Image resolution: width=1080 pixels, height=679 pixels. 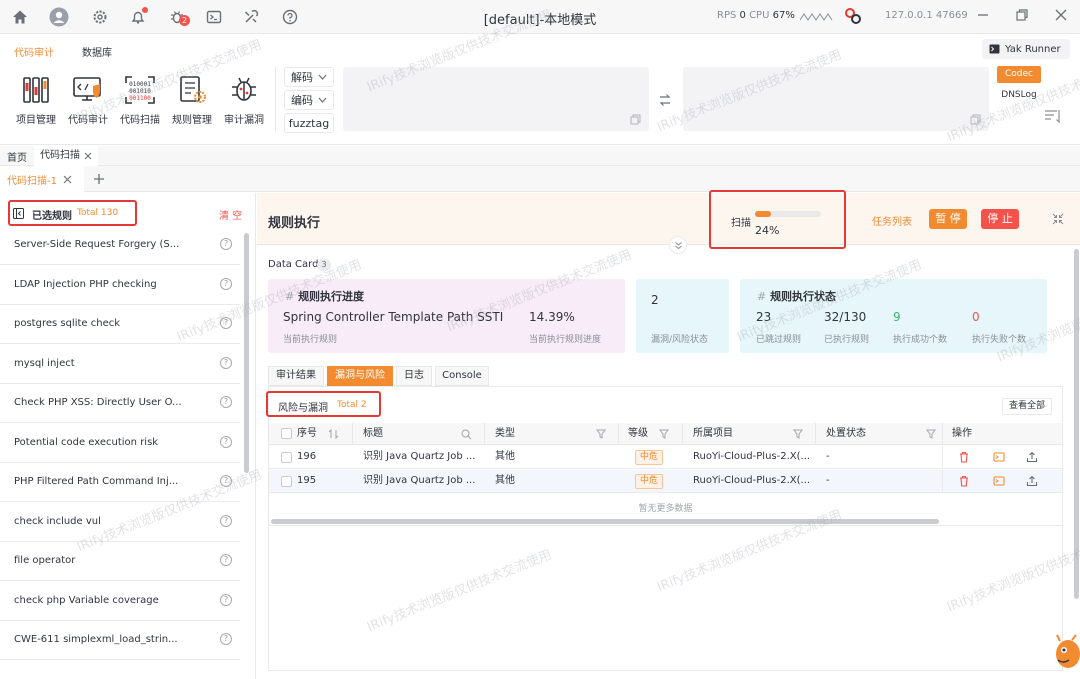 I want to click on collapse-panel-icon, so click(x=18, y=213).